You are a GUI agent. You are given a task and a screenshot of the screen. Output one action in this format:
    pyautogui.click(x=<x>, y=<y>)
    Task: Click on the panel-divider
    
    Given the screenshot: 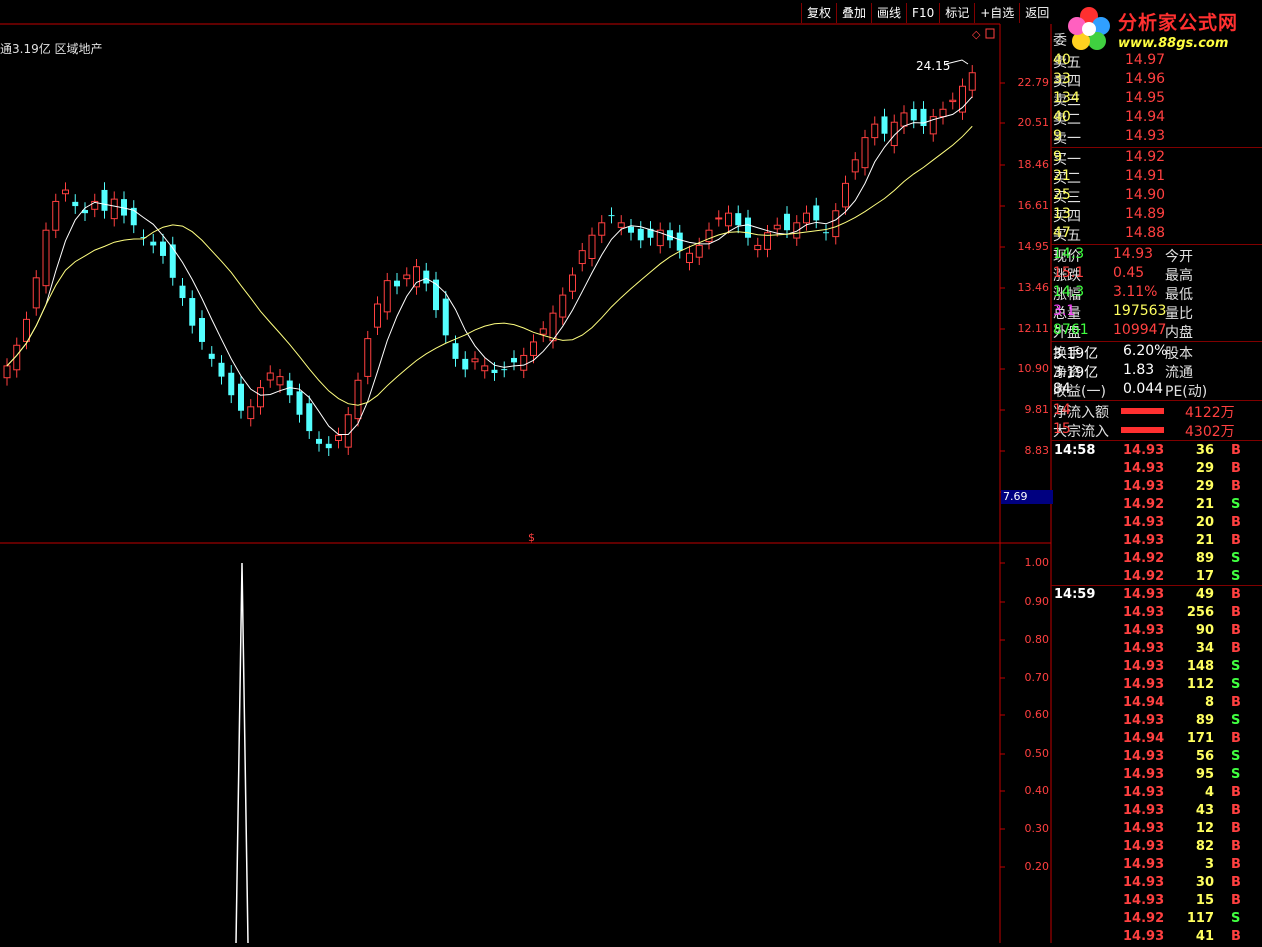 What is the action you would take?
    pyautogui.click(x=1156, y=400)
    